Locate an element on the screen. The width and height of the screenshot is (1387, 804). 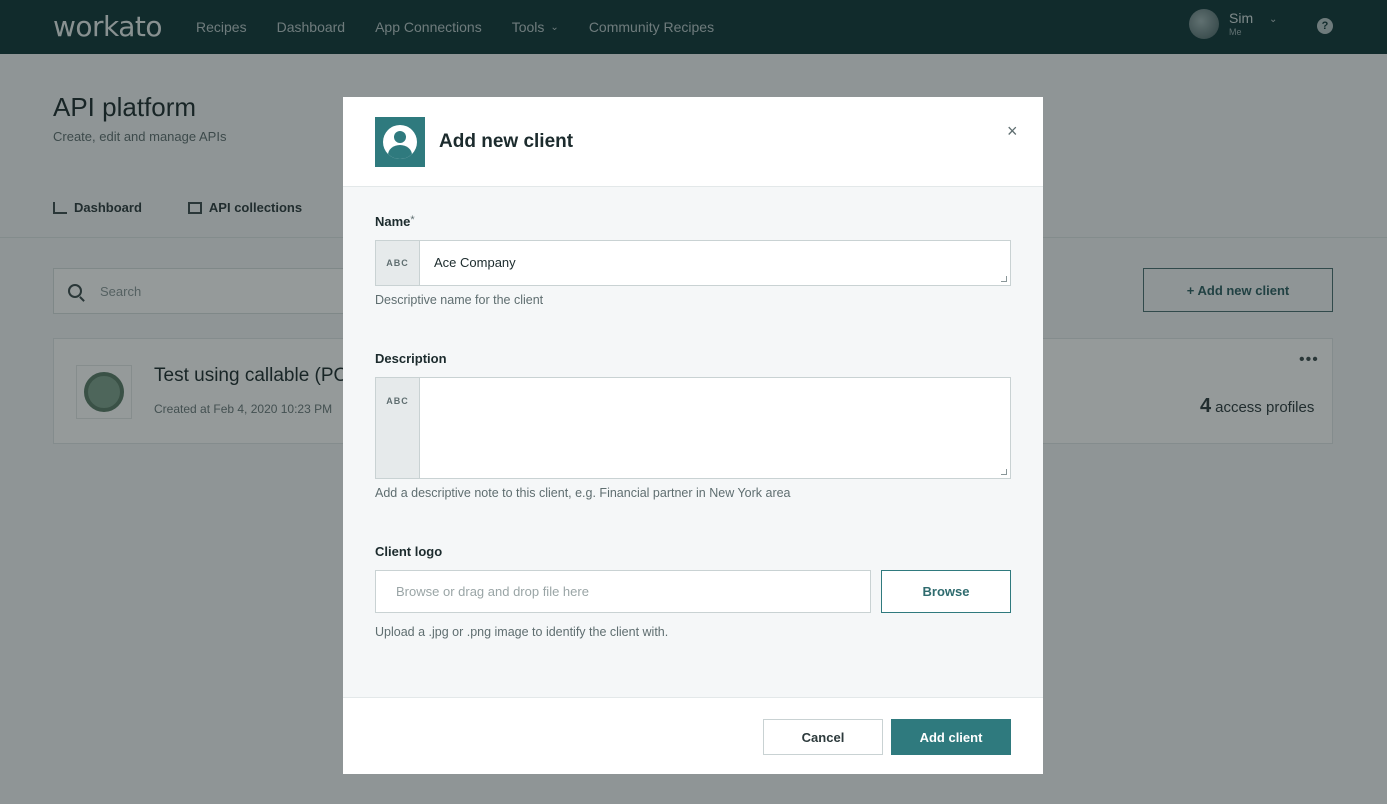
modal-footer: Cancel Add client is located at coordinates (693, 735).